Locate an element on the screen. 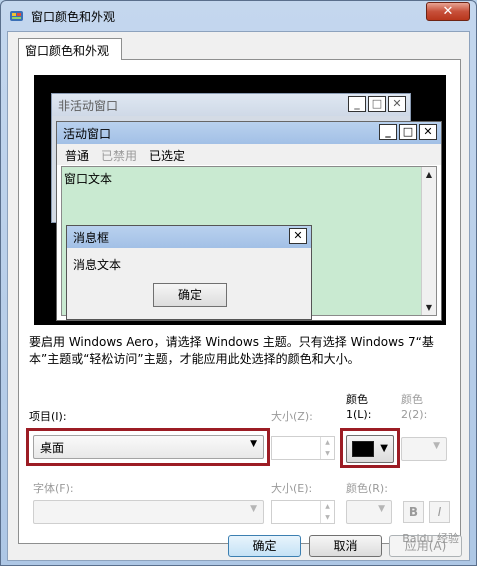 The height and width of the screenshot is (566, 477). item-select: 桌面 ▼ is located at coordinates (148, 447).